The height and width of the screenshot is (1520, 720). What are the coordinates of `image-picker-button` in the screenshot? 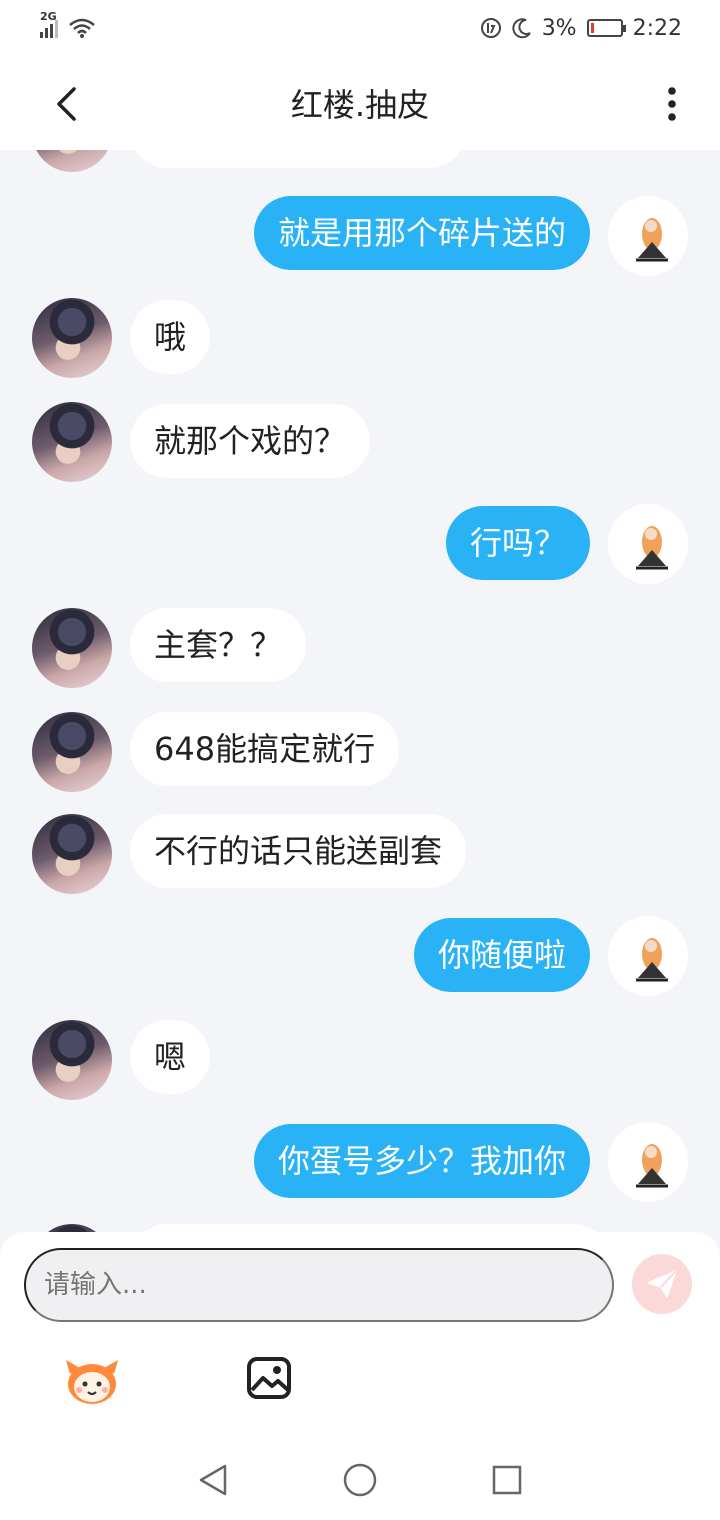 It's located at (269, 1378).